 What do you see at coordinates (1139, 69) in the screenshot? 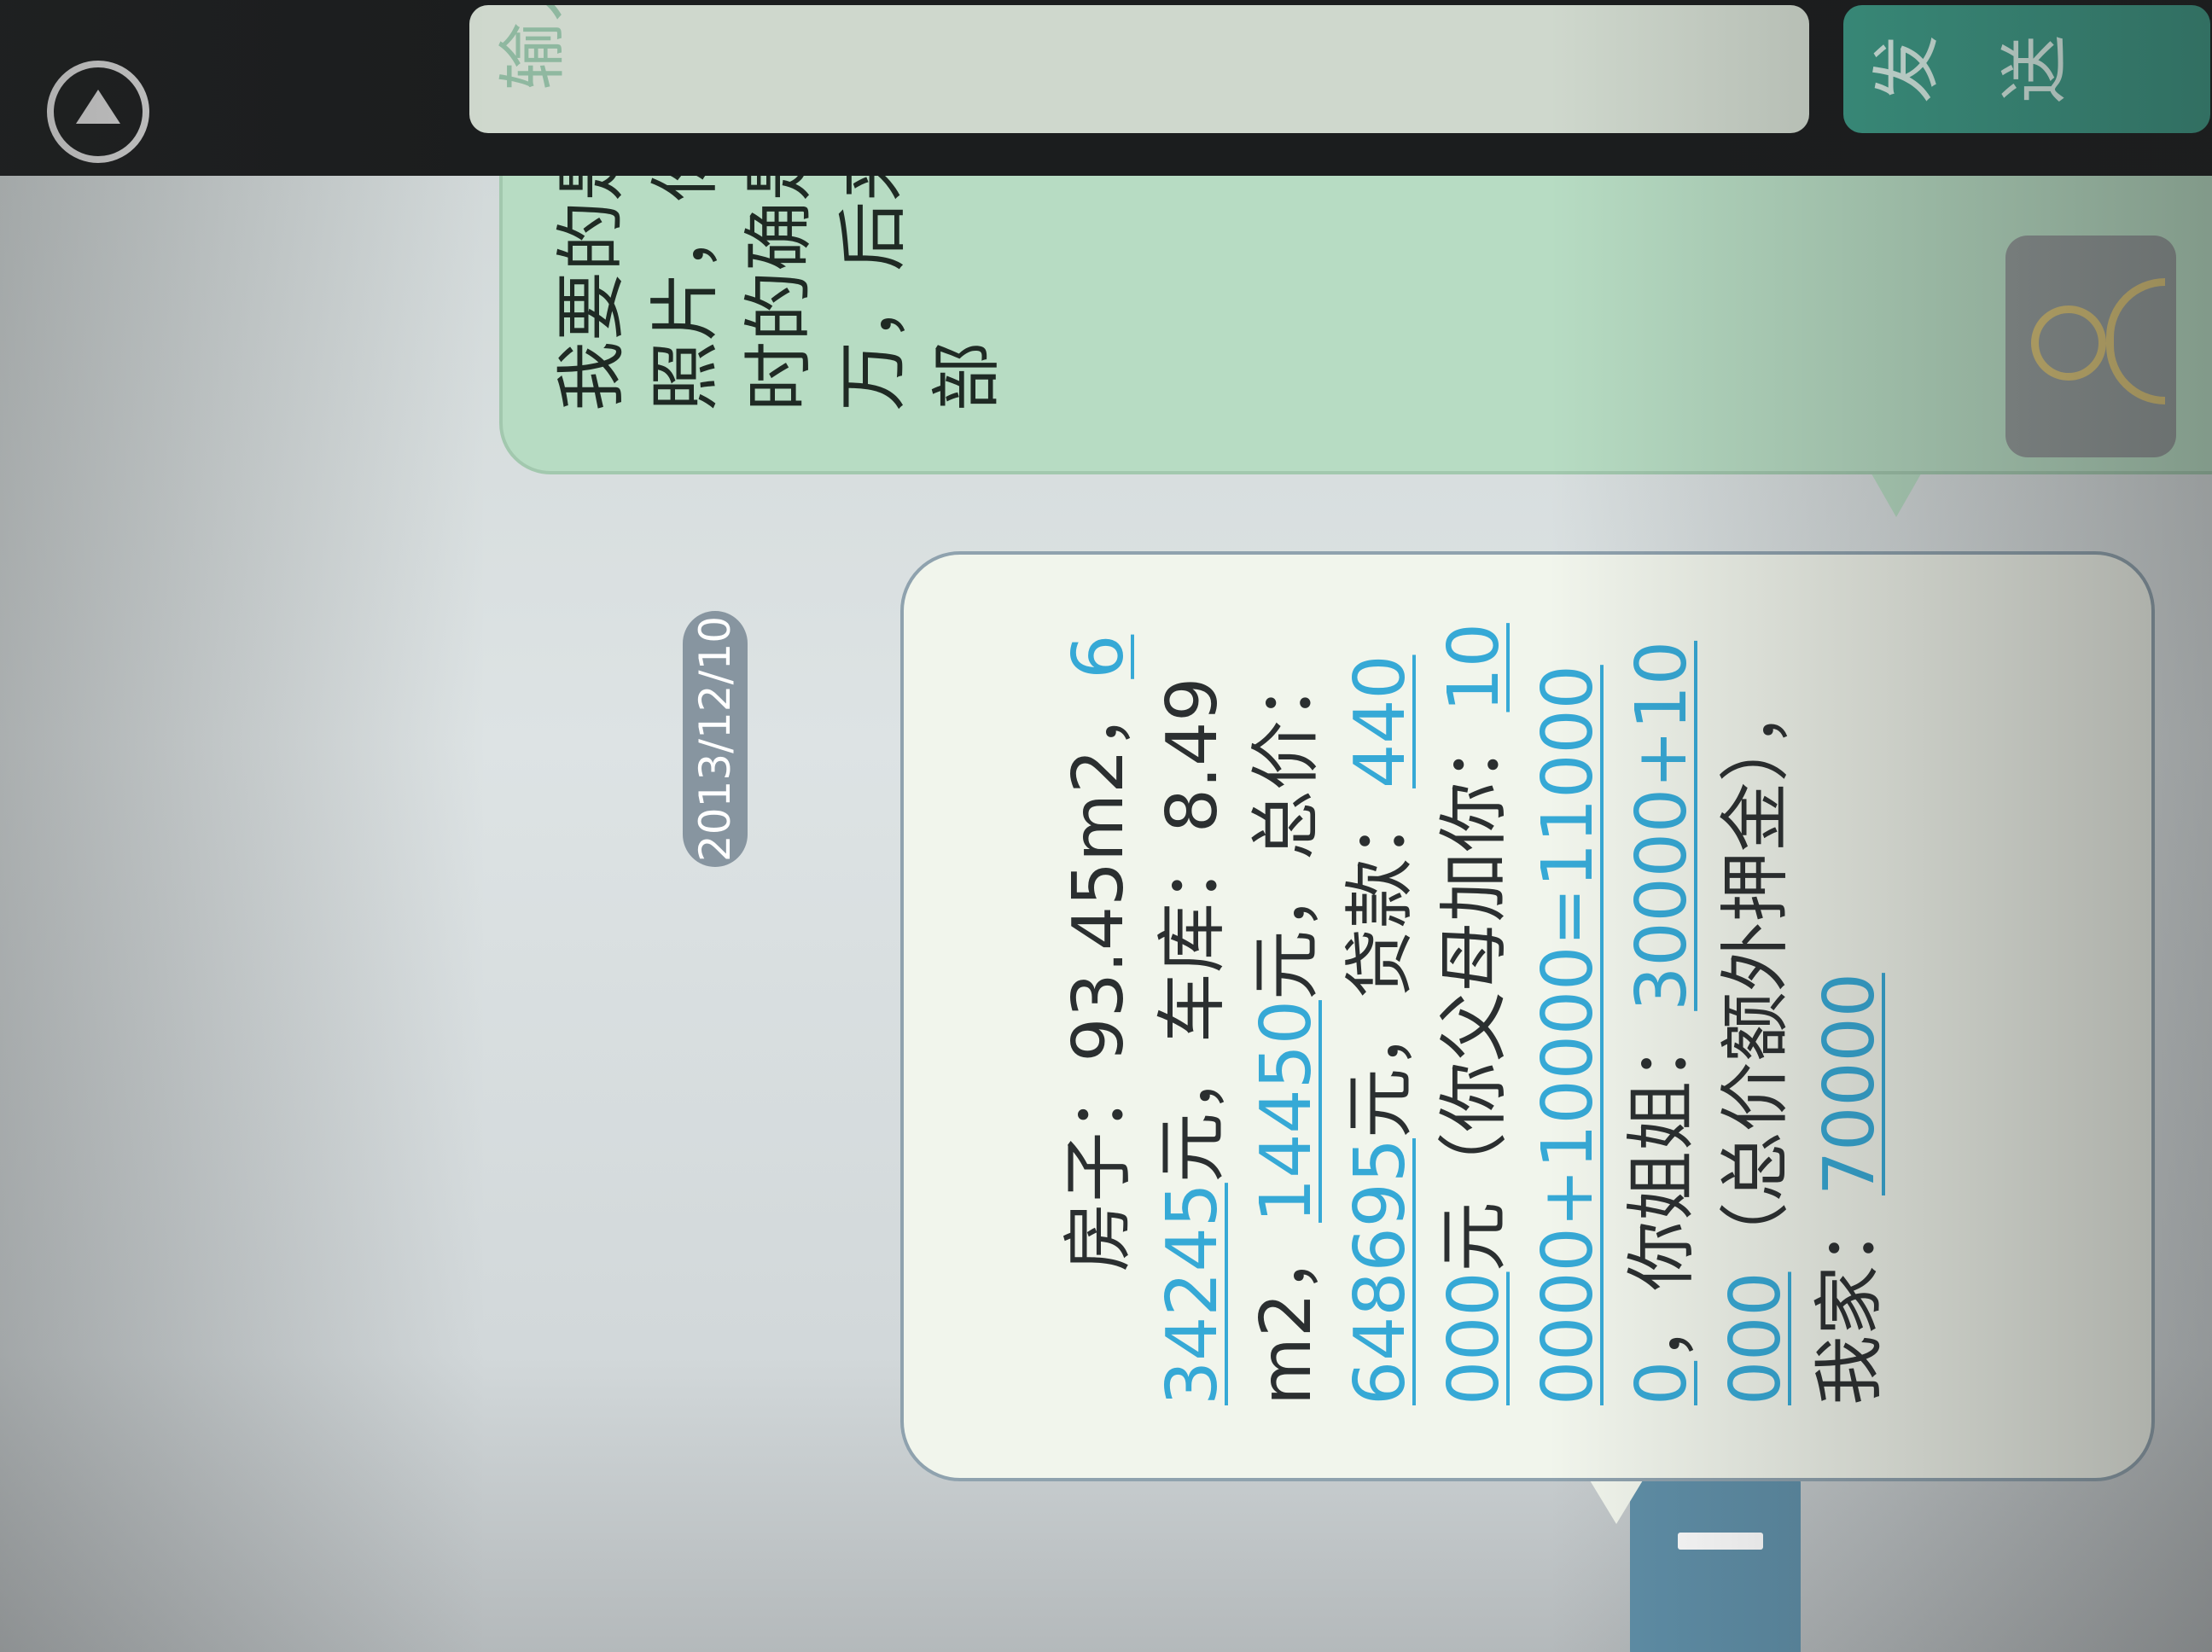
I see `message-input: 输入短信内容` at bounding box center [1139, 69].